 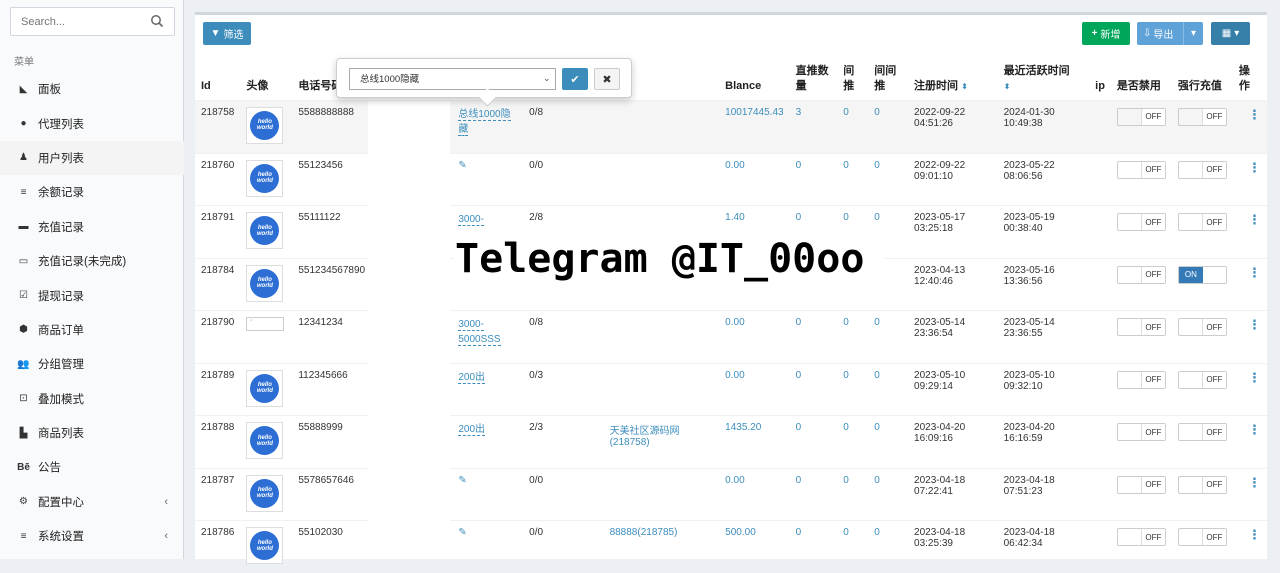 I want to click on sidebar-item-7: ⬢商品订单, so click(x=92, y=330).